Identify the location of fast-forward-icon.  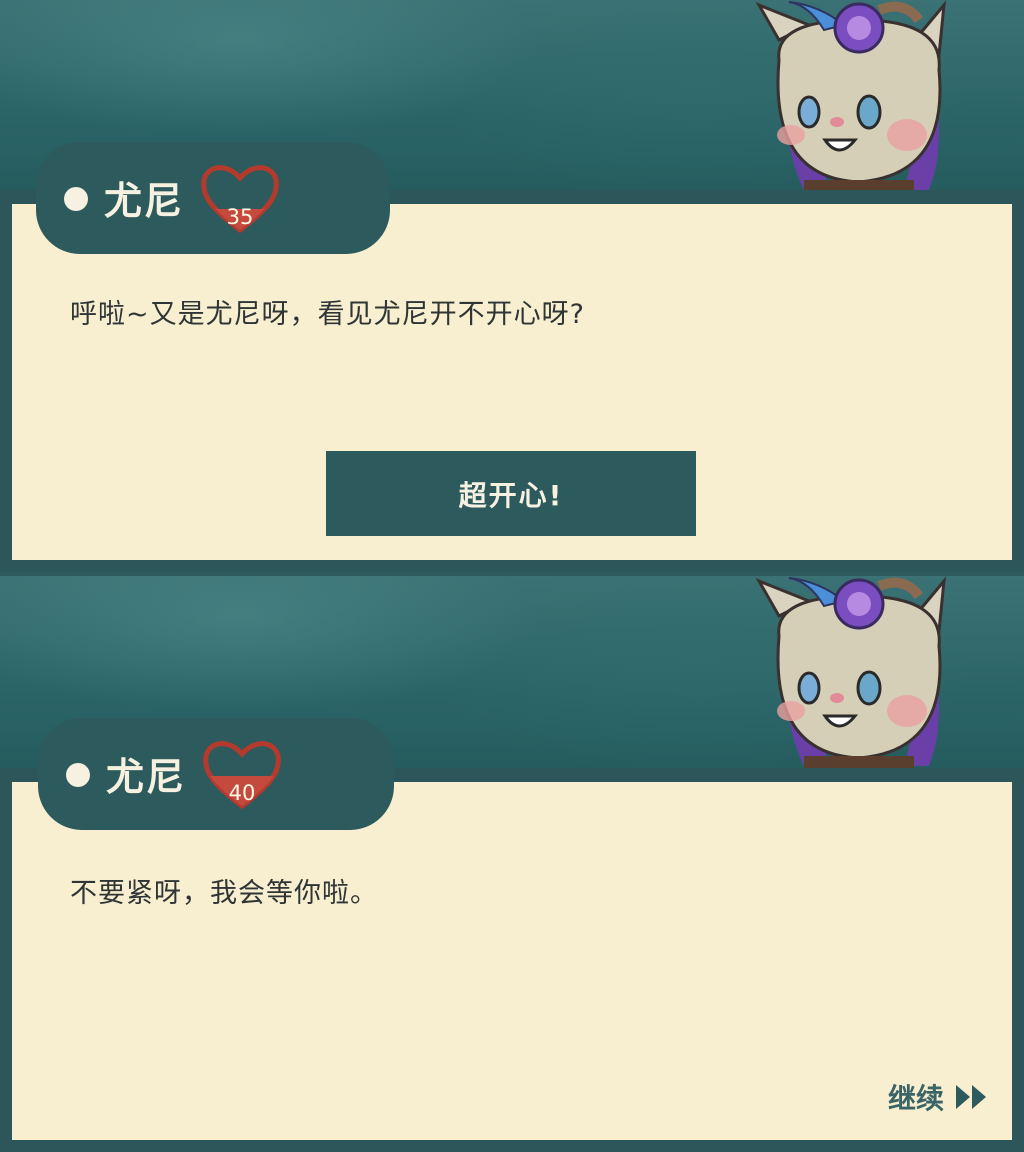
(971, 1097).